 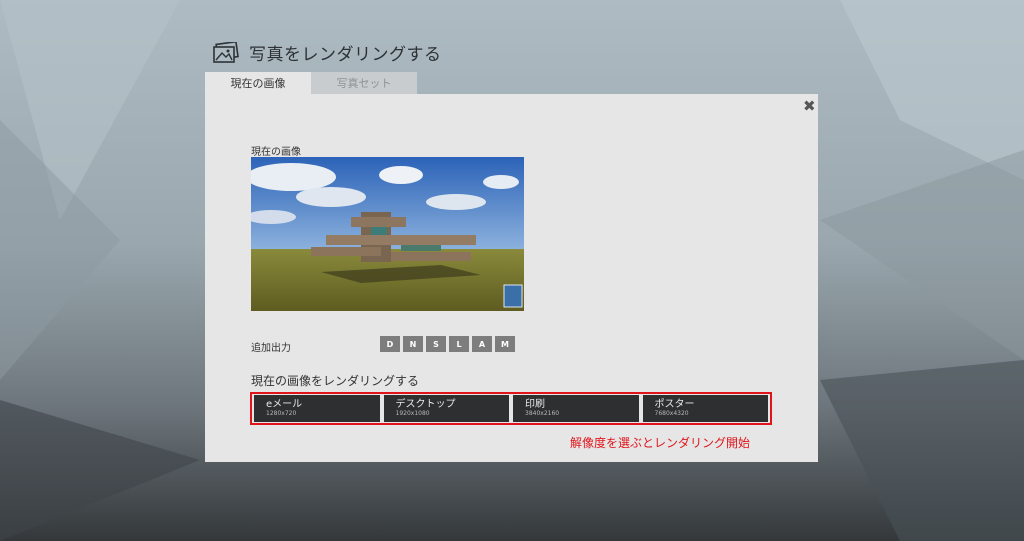 What do you see at coordinates (809, 106) in the screenshot?
I see `close-icon: ✖` at bounding box center [809, 106].